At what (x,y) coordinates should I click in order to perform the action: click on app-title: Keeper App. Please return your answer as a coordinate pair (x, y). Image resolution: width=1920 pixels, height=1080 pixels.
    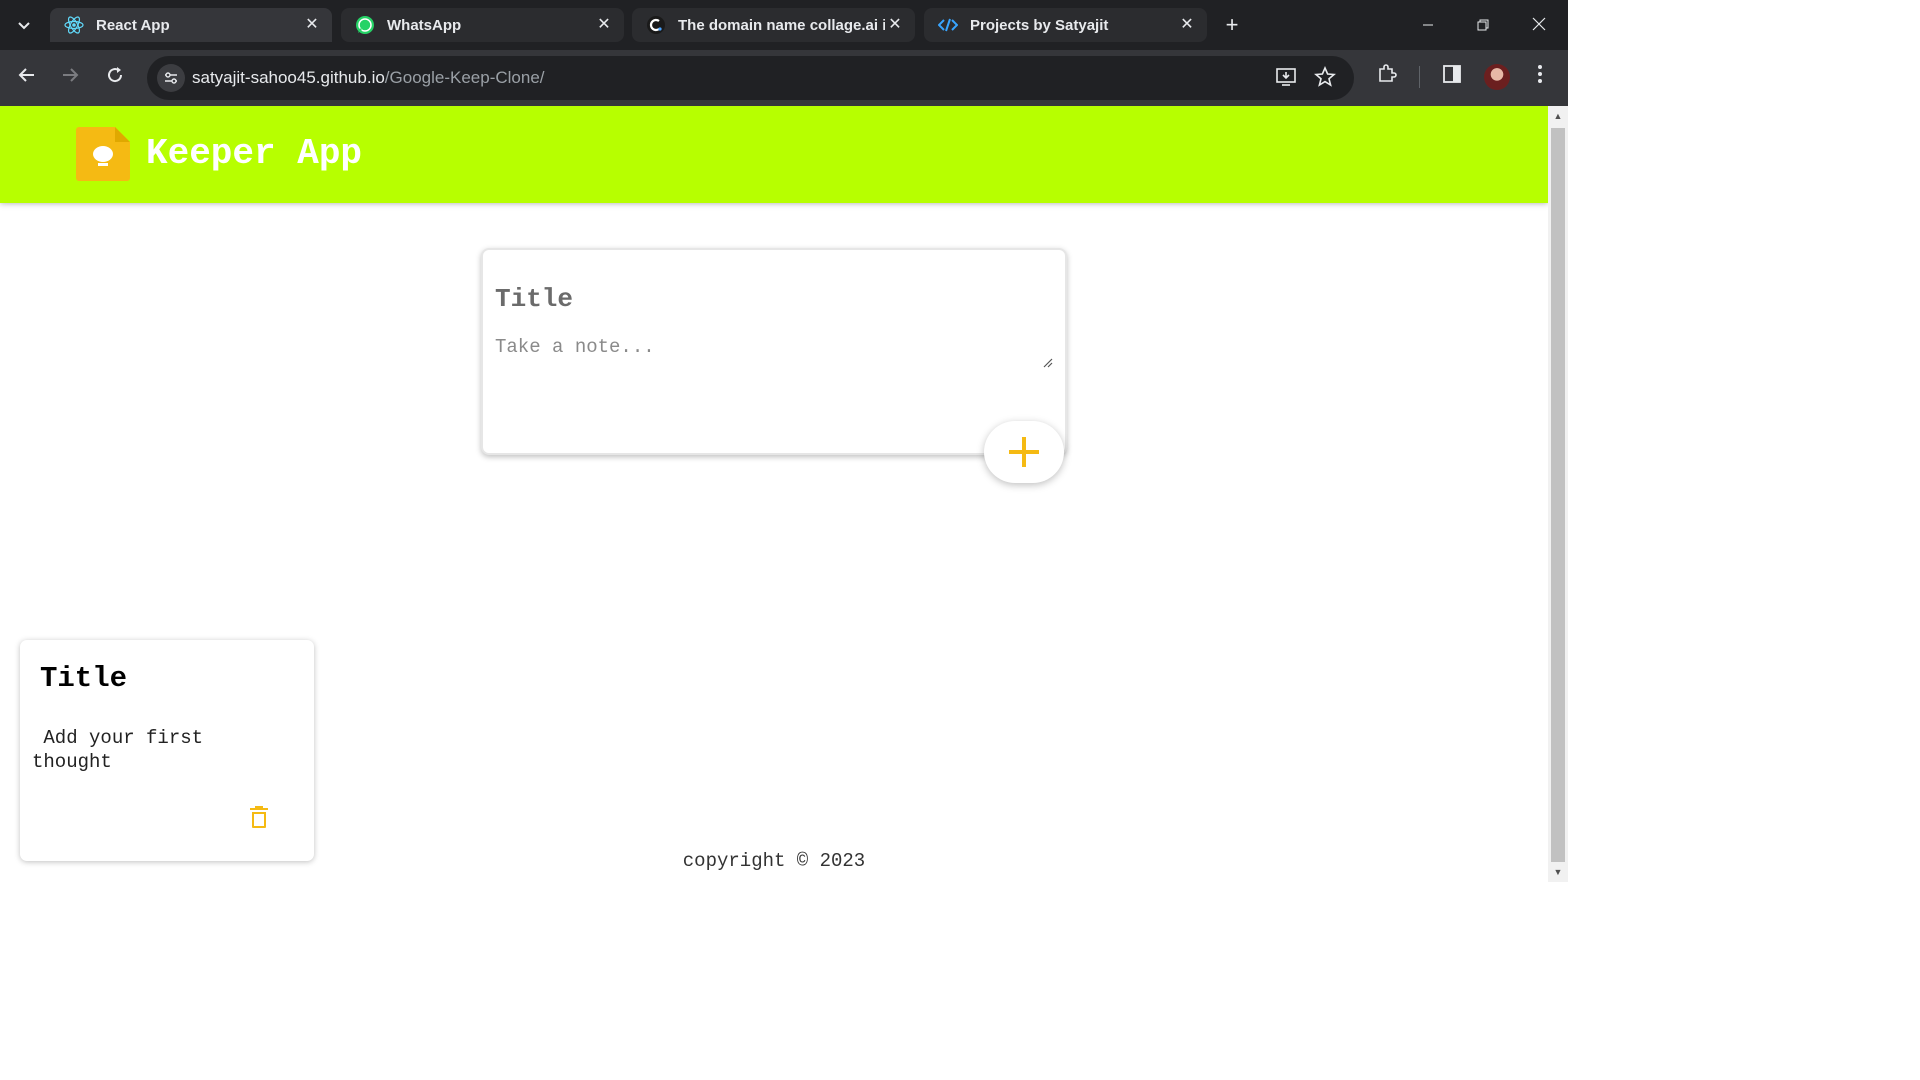
    Looking at the image, I should click on (254, 153).